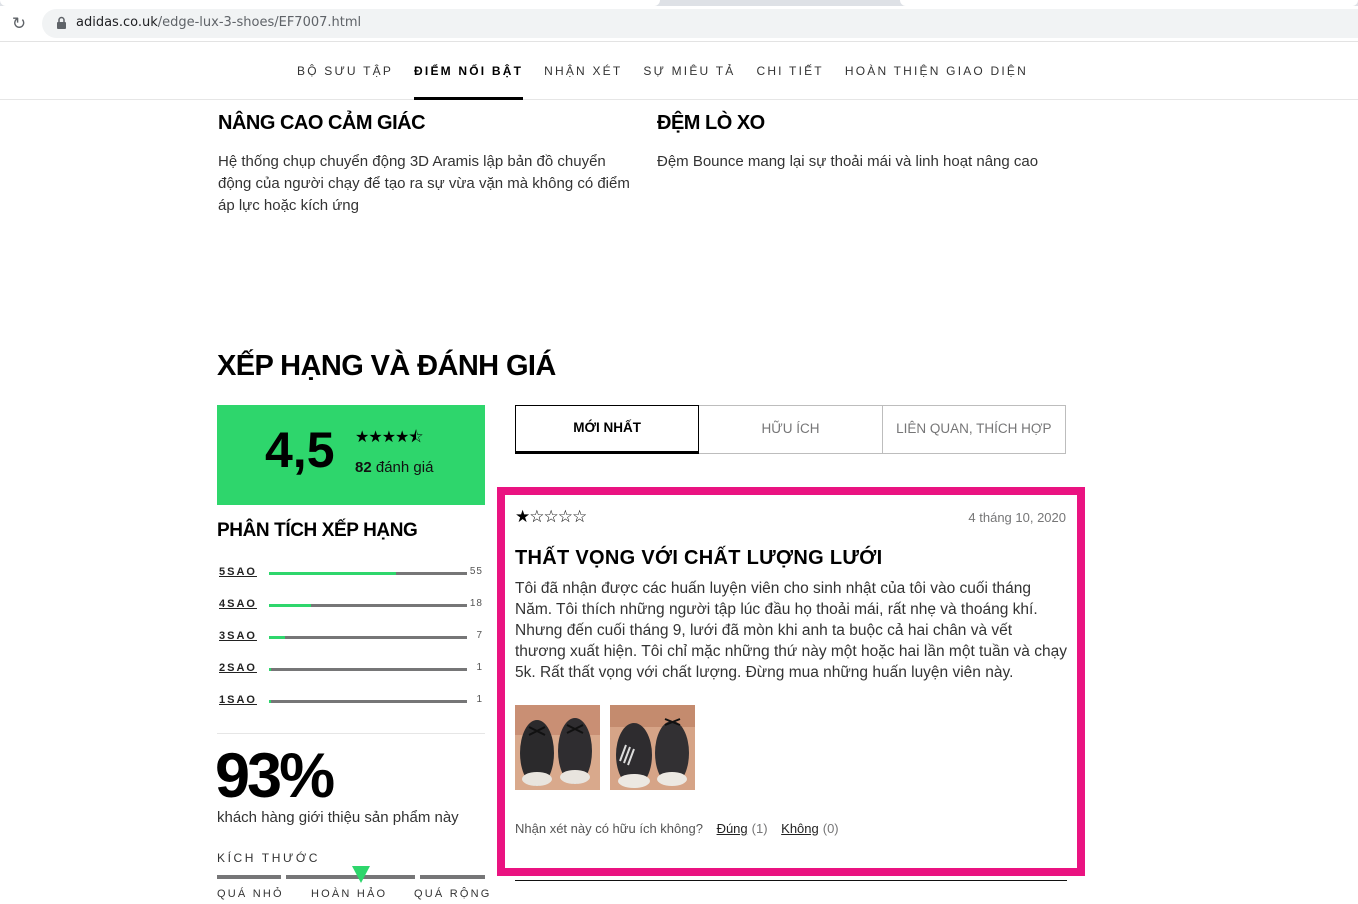  I want to click on nav-tab-description: SỰ MIÊU TẢ, so click(689, 71).